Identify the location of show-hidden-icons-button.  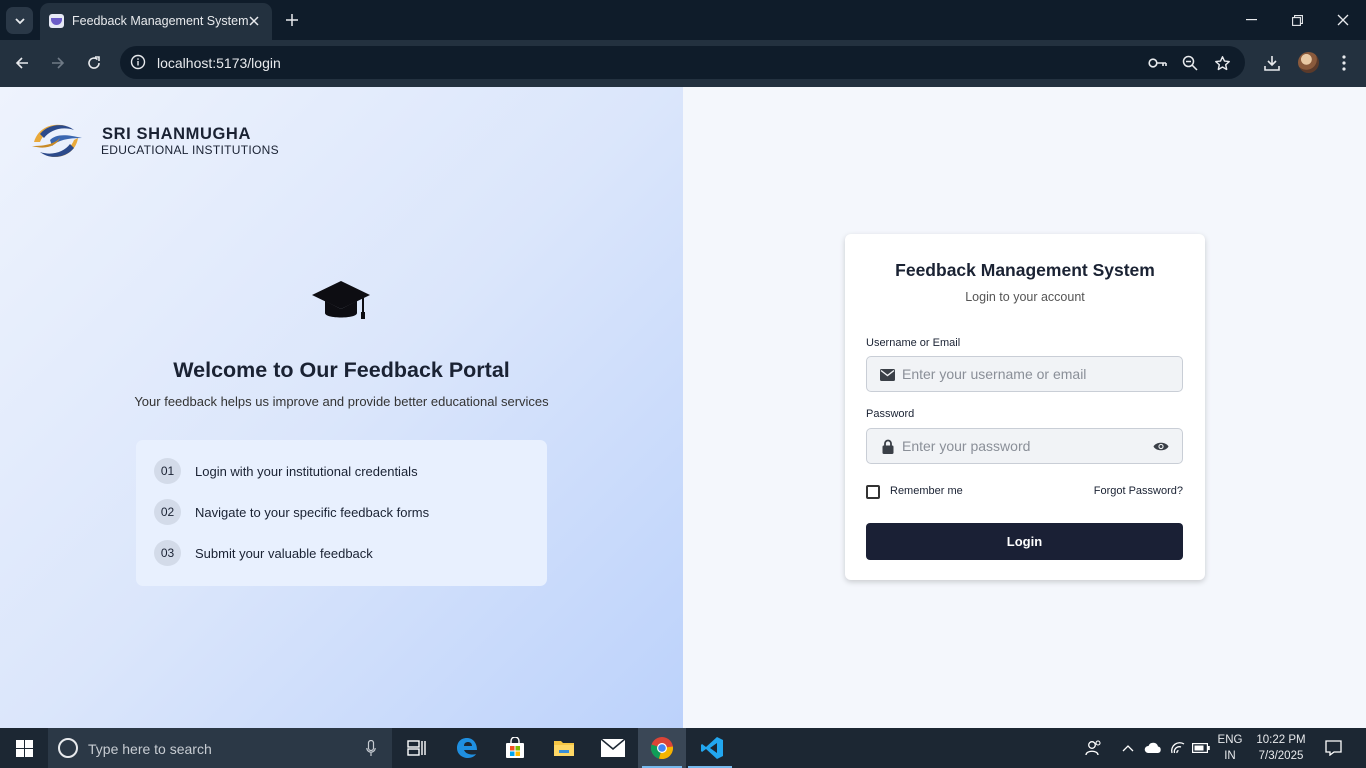
(1128, 748).